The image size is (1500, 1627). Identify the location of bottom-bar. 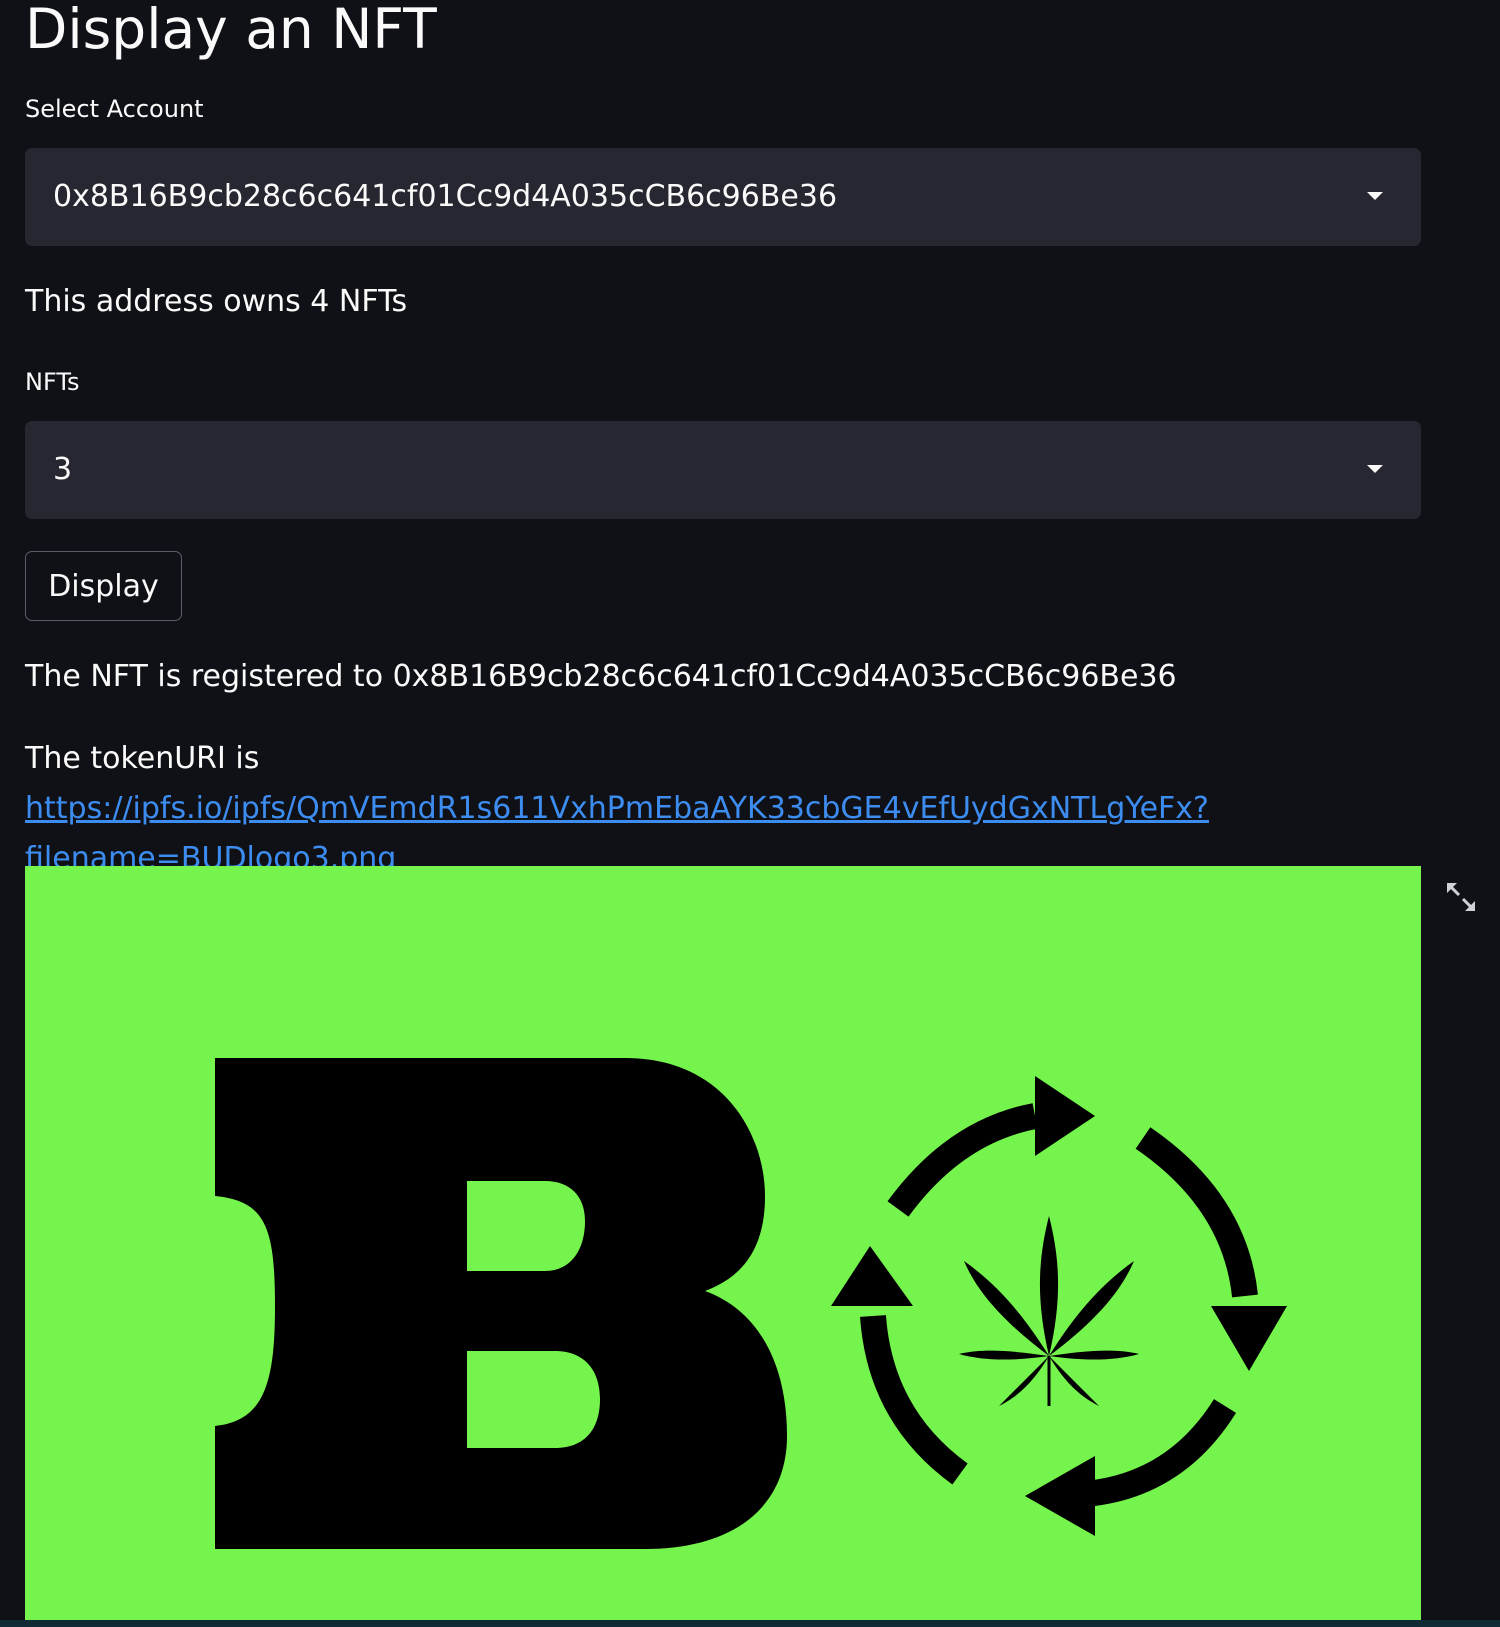
(750, 1623).